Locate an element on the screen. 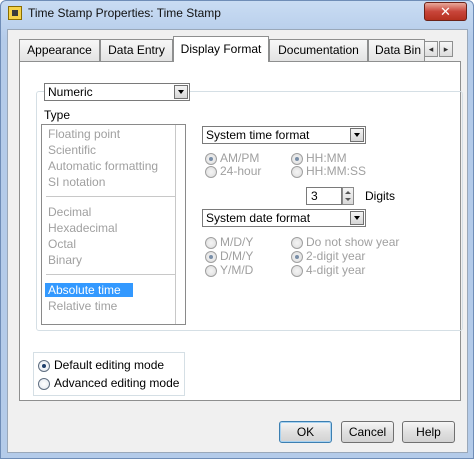 The width and height of the screenshot is (474, 459). dmy-label: D/M/Y is located at coordinates (237, 256).